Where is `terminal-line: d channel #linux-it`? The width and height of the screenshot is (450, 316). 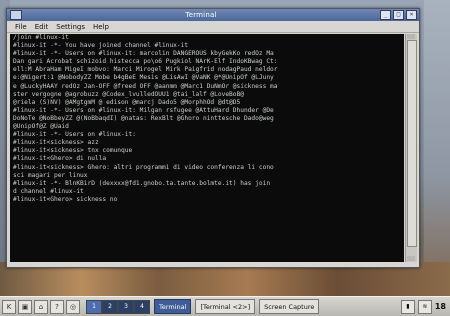
terminal-line: d channel #linux-it is located at coordinates (48, 191).